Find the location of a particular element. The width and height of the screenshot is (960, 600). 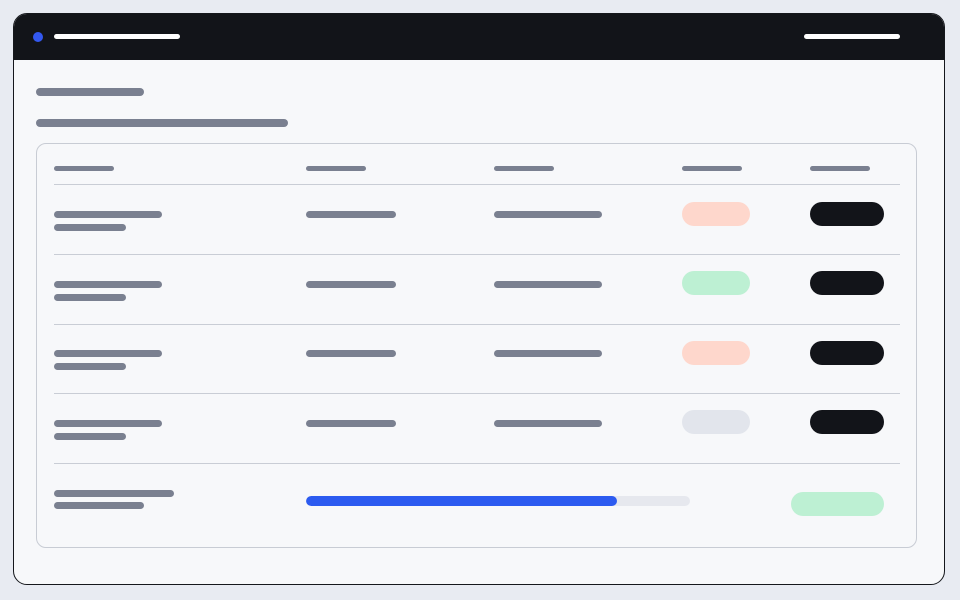

progress-bar-fill is located at coordinates (462, 501).